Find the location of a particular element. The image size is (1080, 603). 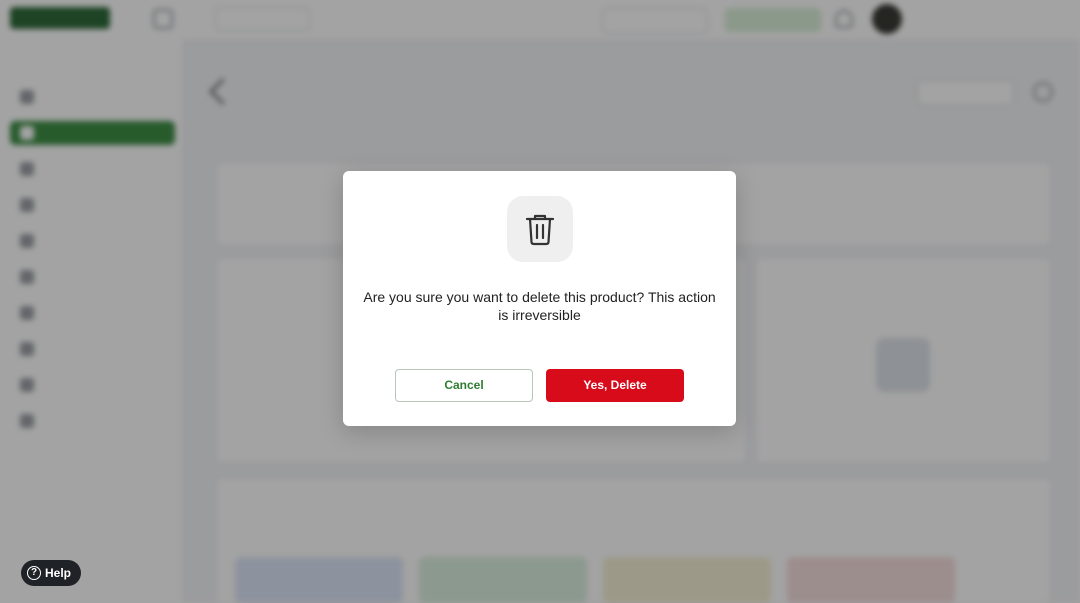

help-button: ? Help is located at coordinates (51, 573).